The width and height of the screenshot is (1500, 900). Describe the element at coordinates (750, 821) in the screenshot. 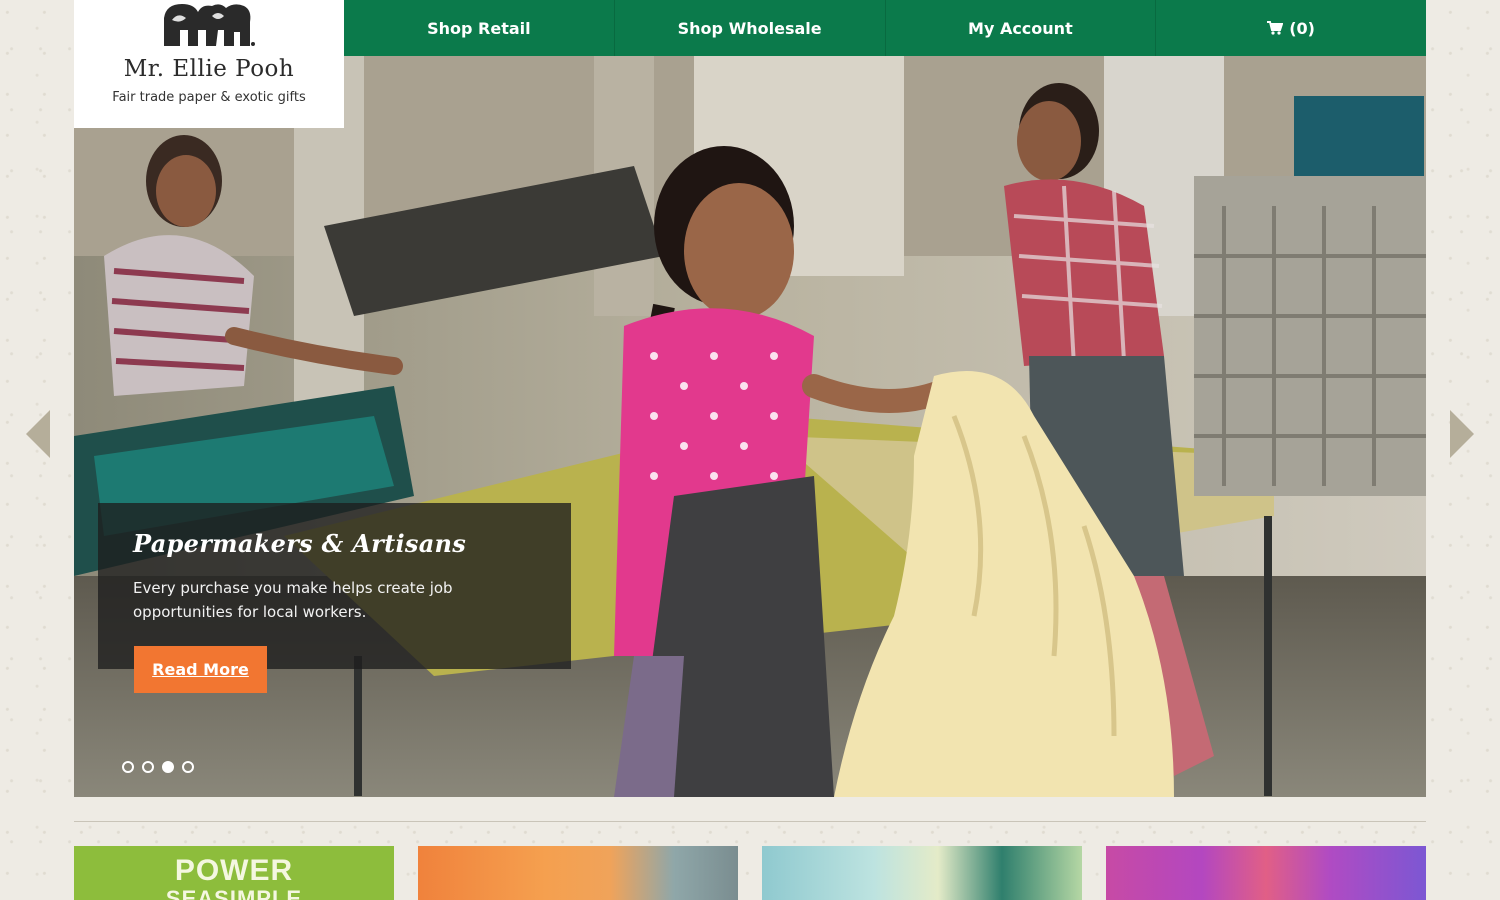

I see `section-divider` at that location.